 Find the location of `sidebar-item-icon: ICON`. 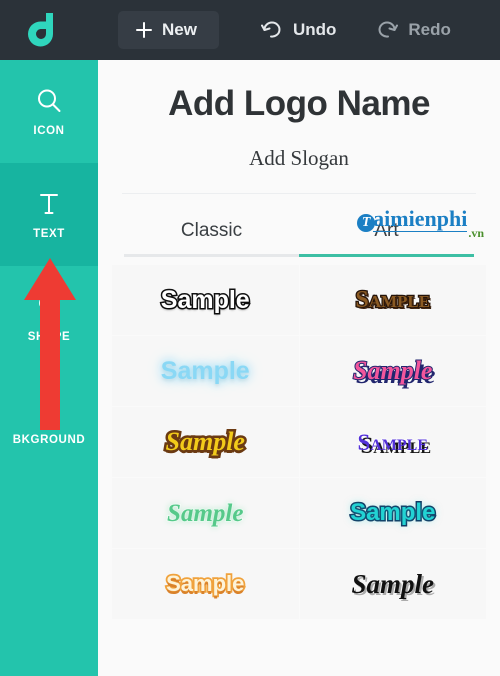

sidebar-item-icon: ICON is located at coordinates (49, 111).